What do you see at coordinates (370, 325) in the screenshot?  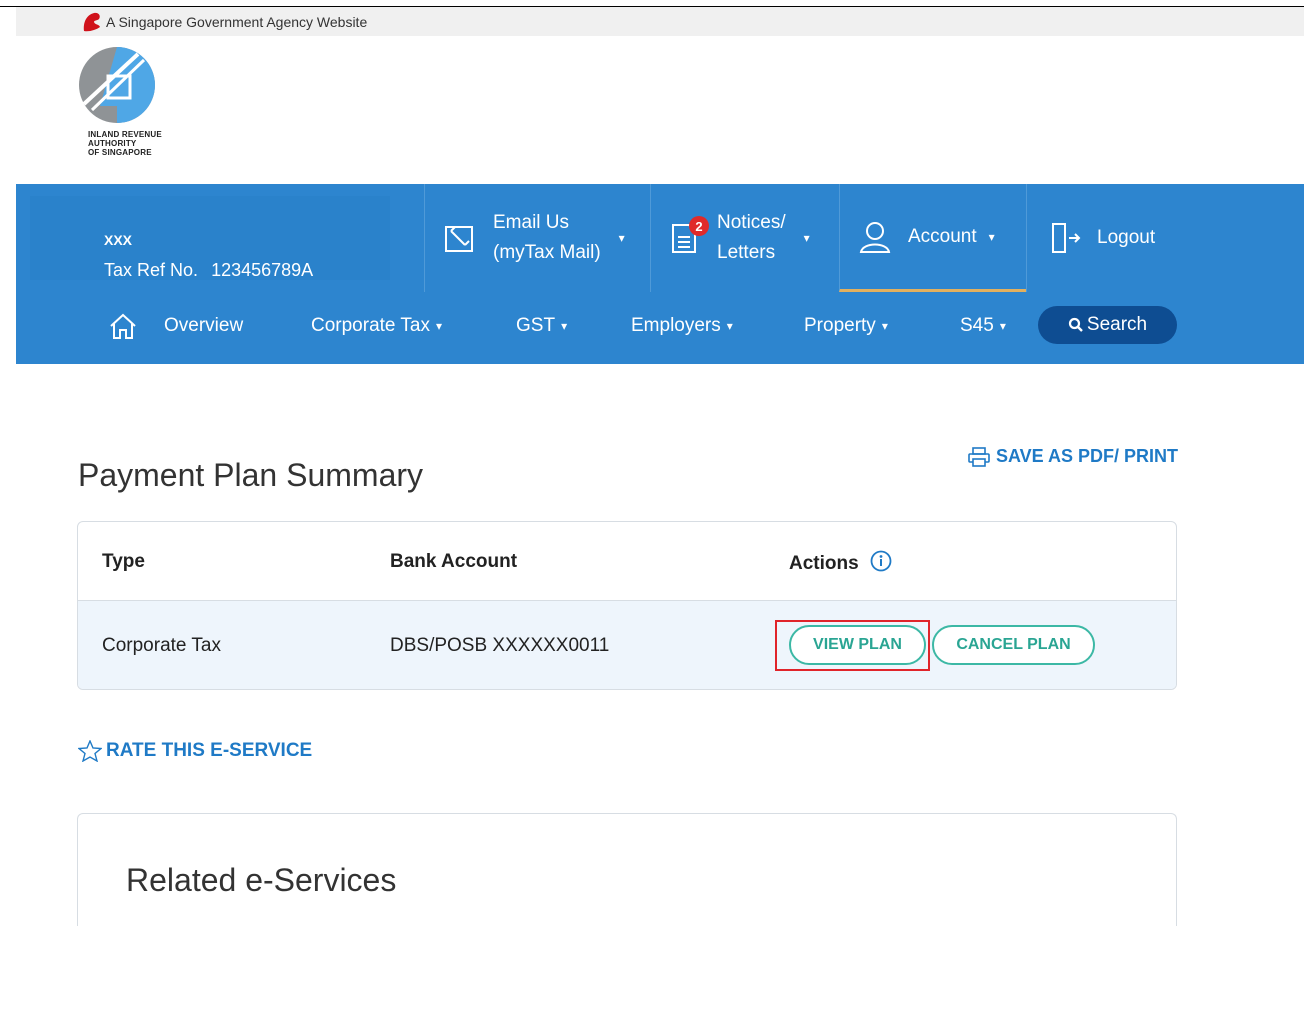 I see `nav-corporate-tax-label: Corporate Tax` at bounding box center [370, 325].